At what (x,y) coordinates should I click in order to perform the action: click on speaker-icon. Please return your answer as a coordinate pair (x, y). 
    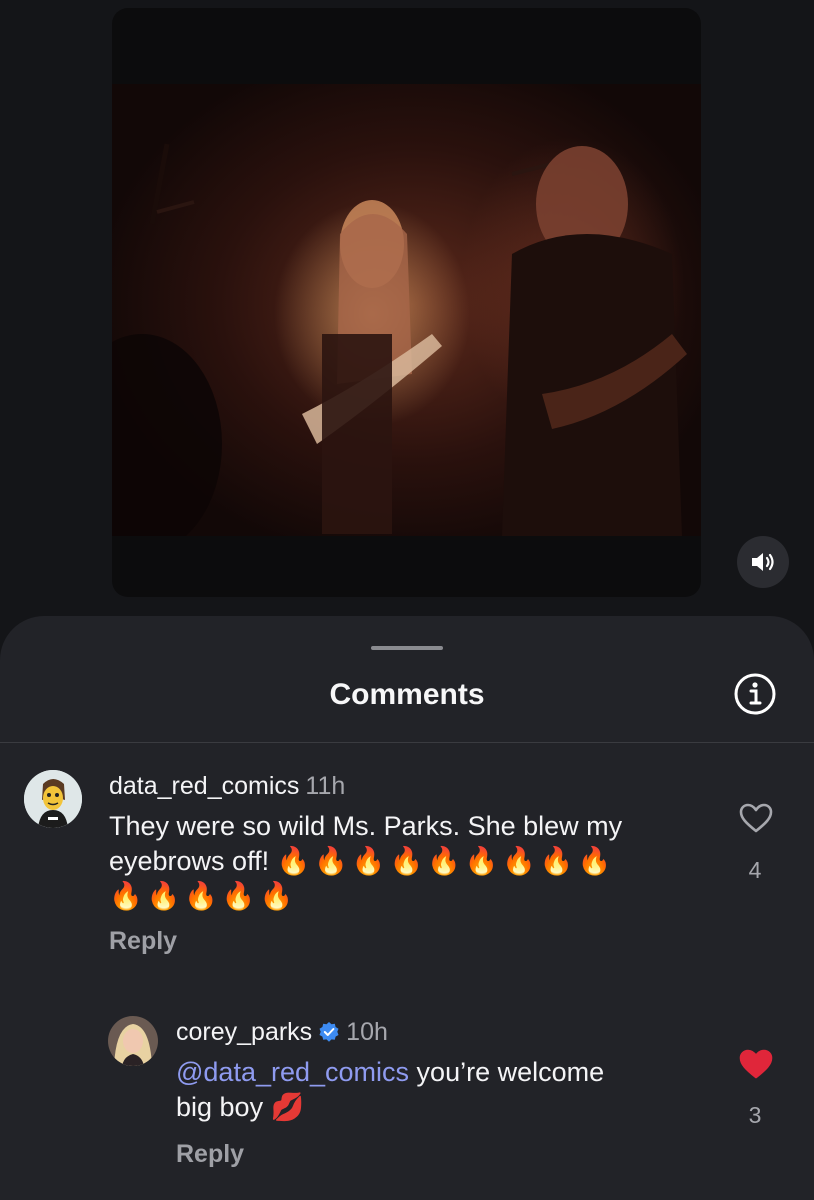
    Looking at the image, I should click on (763, 562).